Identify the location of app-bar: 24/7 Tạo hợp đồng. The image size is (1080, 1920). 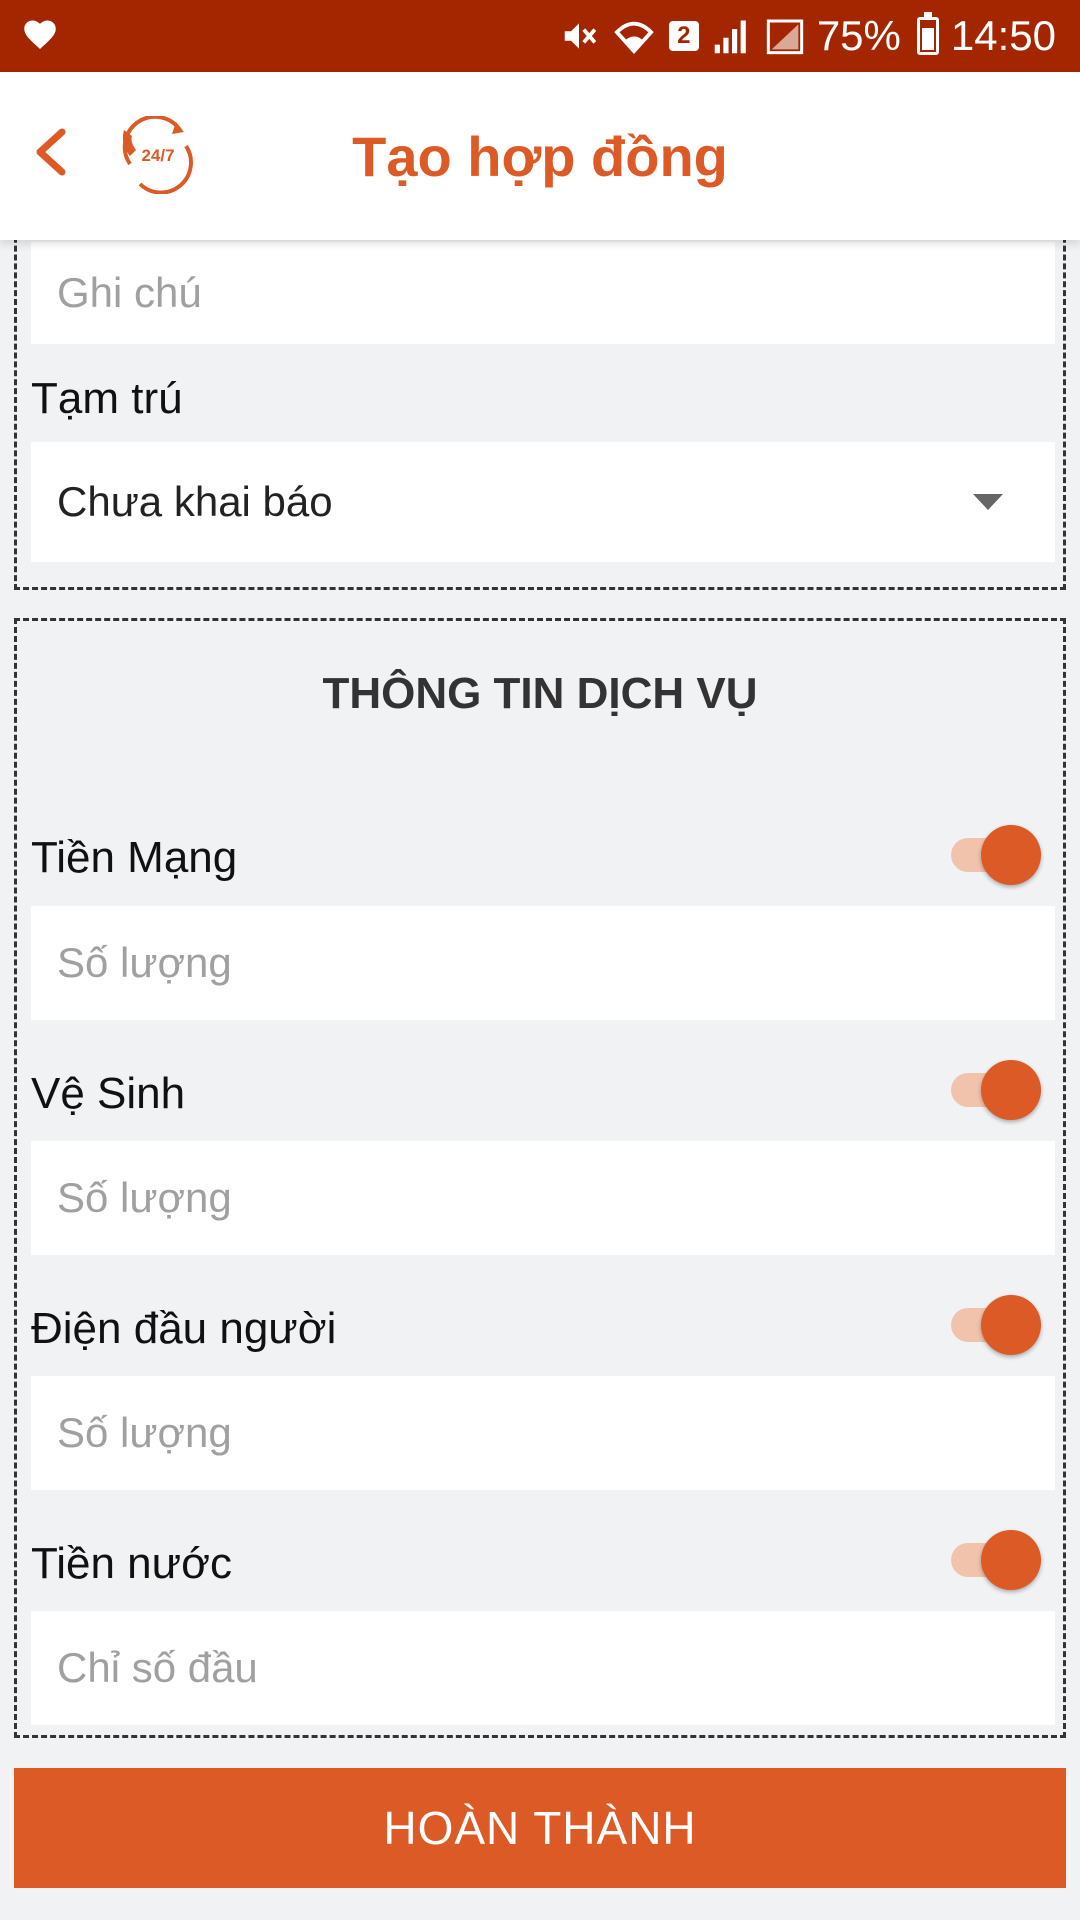
(540, 156).